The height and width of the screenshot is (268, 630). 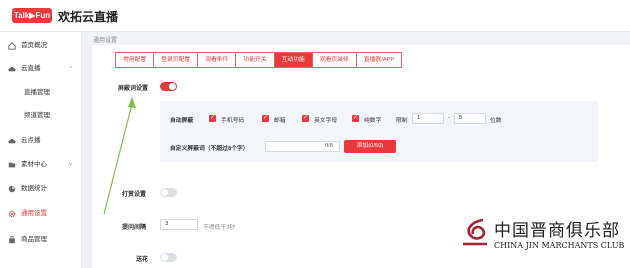 I want to click on watermark-chinese: 中国晋商俱乐部, so click(x=557, y=231).